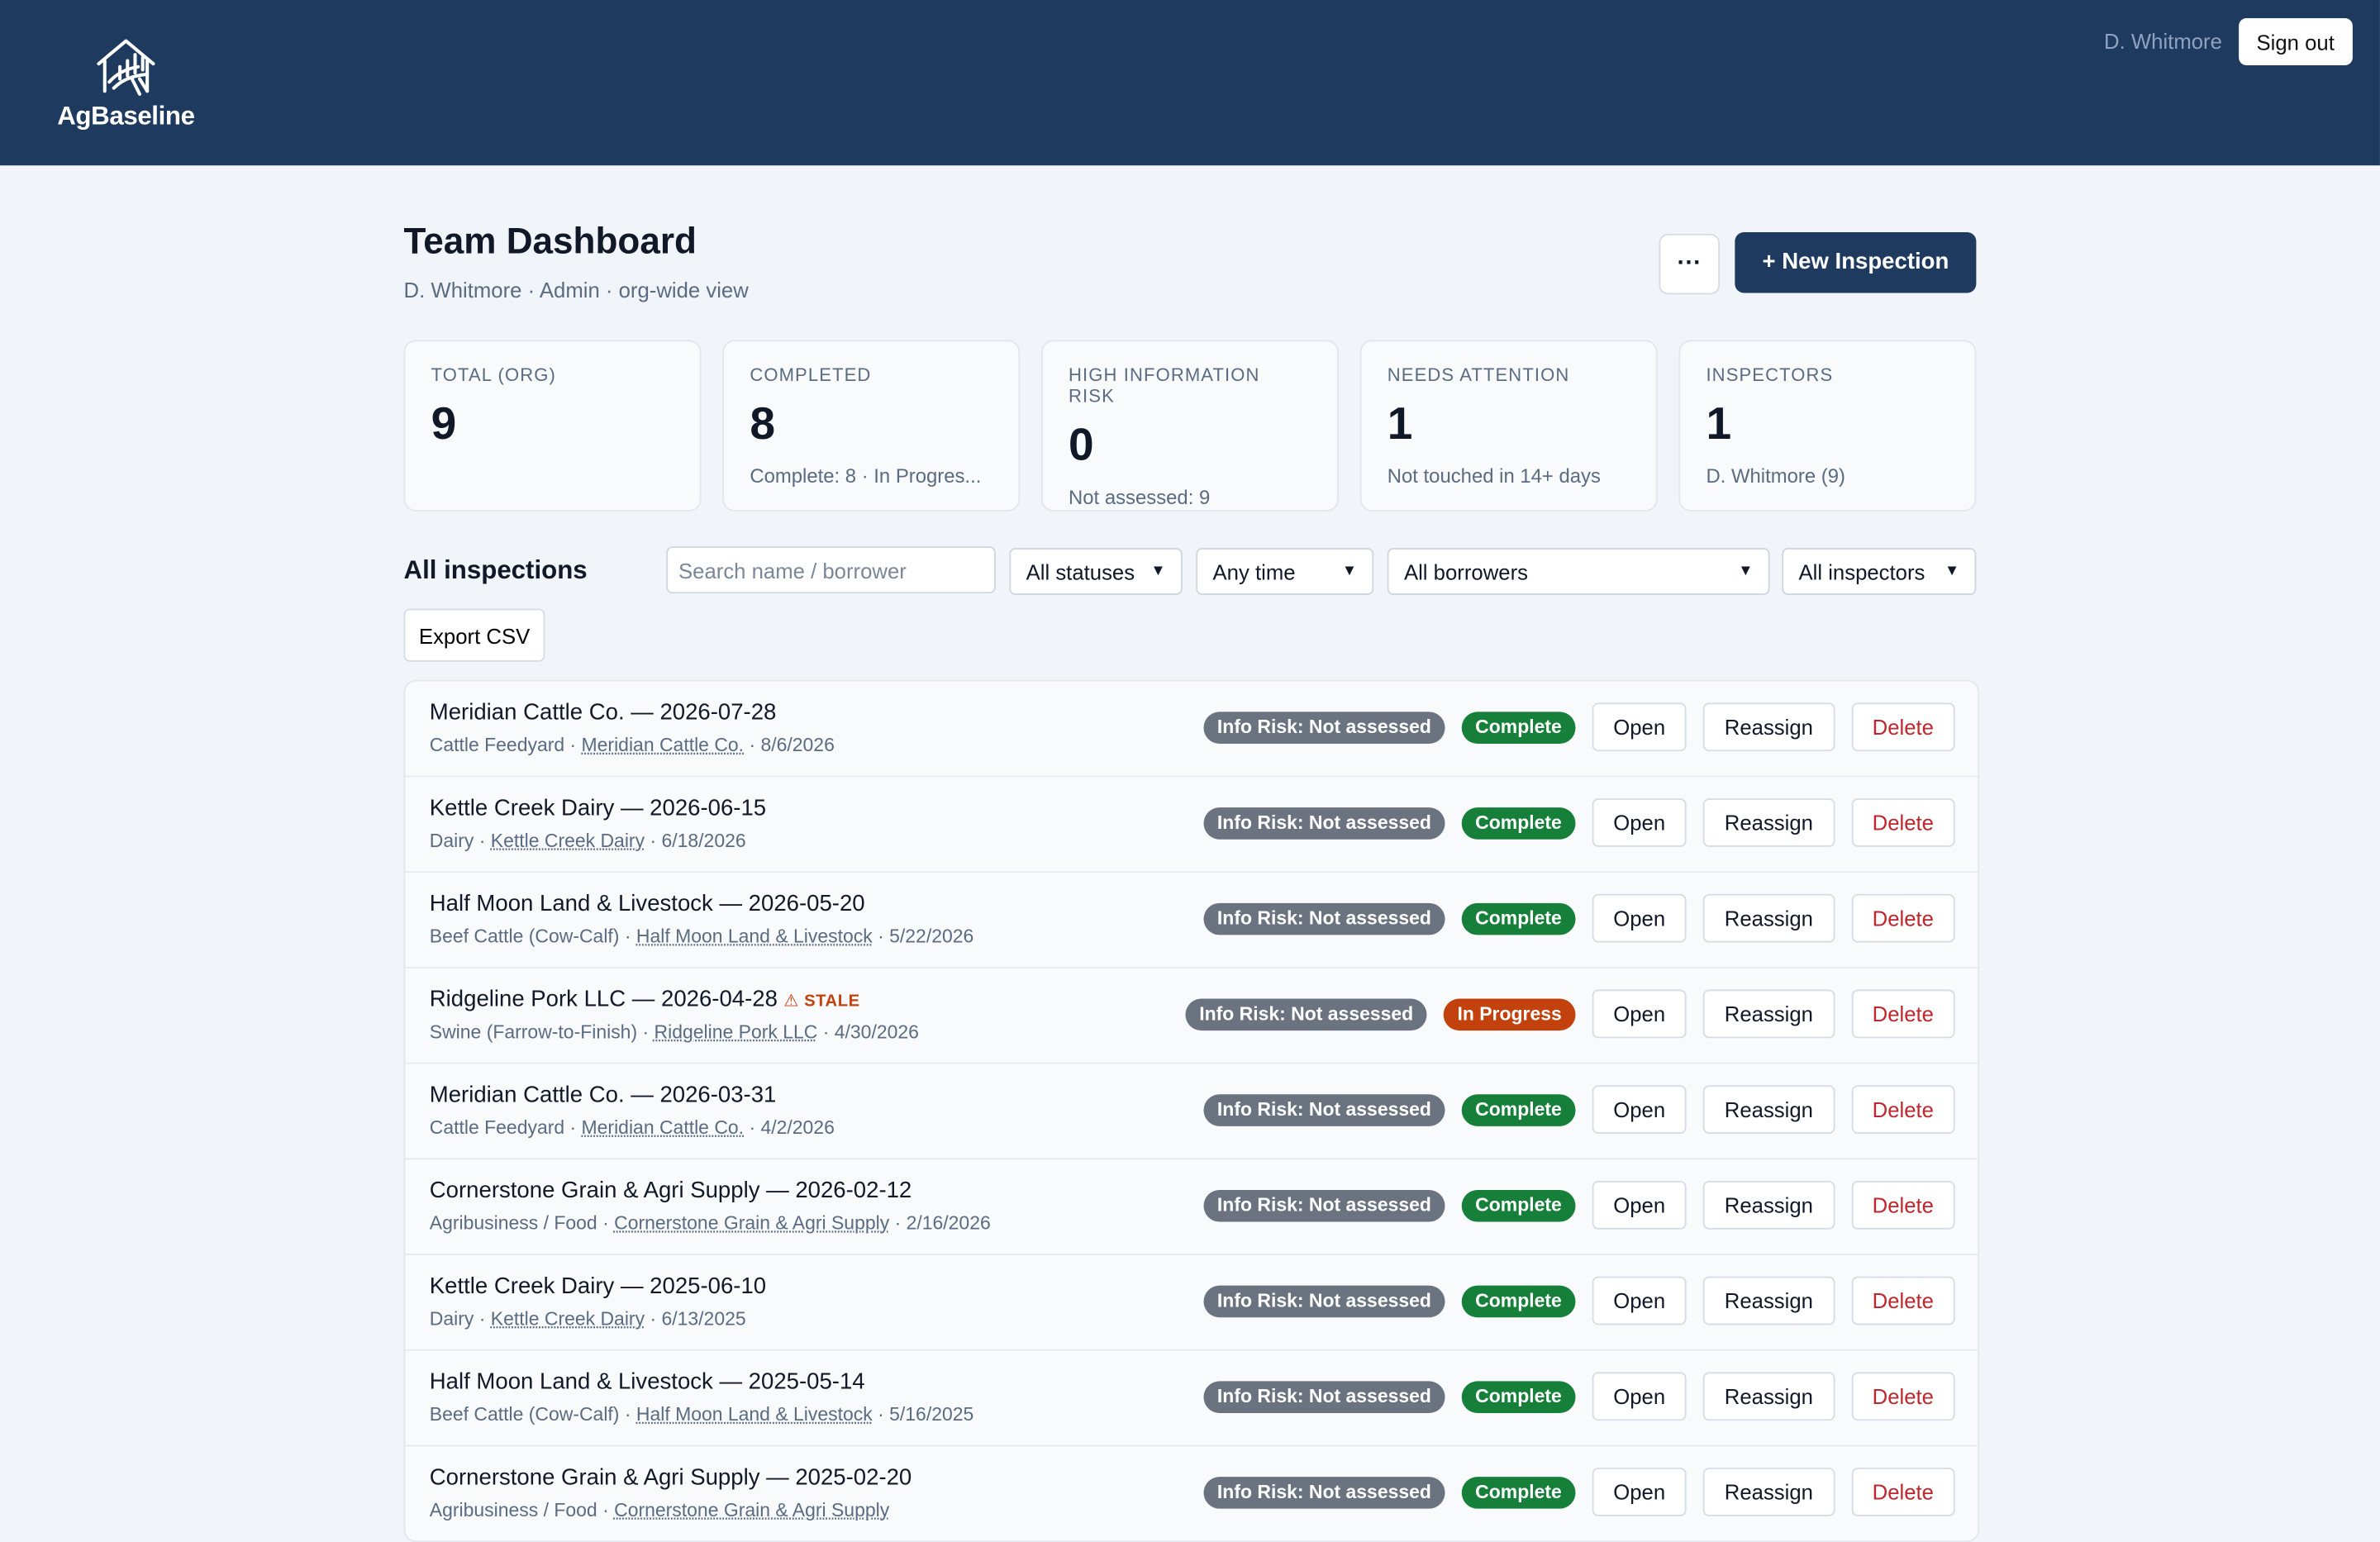  What do you see at coordinates (598, 1286) in the screenshot?
I see `inspection-title: Kettle Creek Dairy — 2025-06-10` at bounding box center [598, 1286].